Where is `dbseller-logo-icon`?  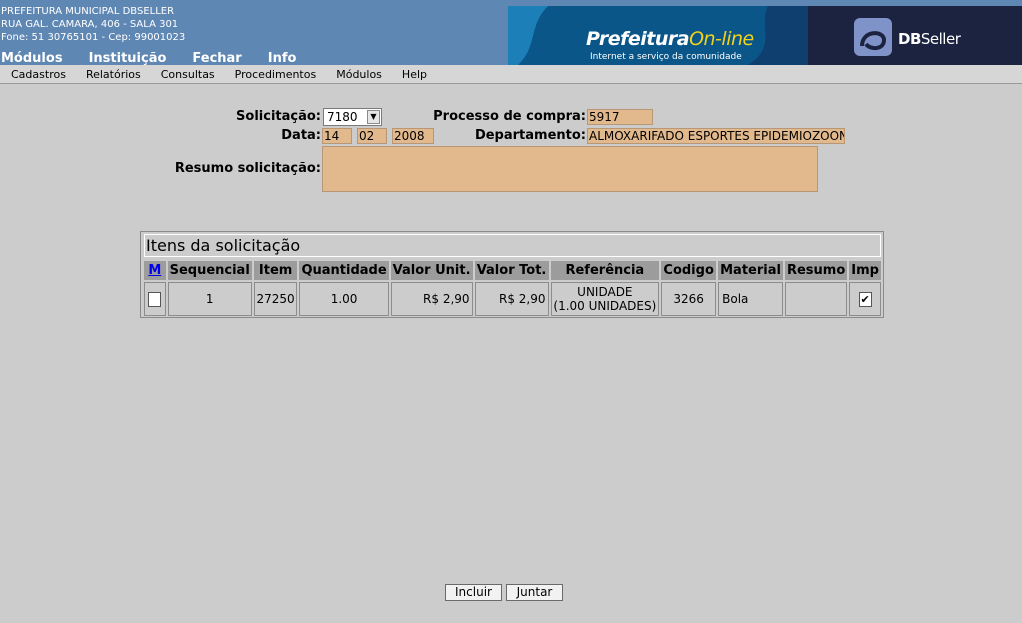 dbseller-logo-icon is located at coordinates (873, 37).